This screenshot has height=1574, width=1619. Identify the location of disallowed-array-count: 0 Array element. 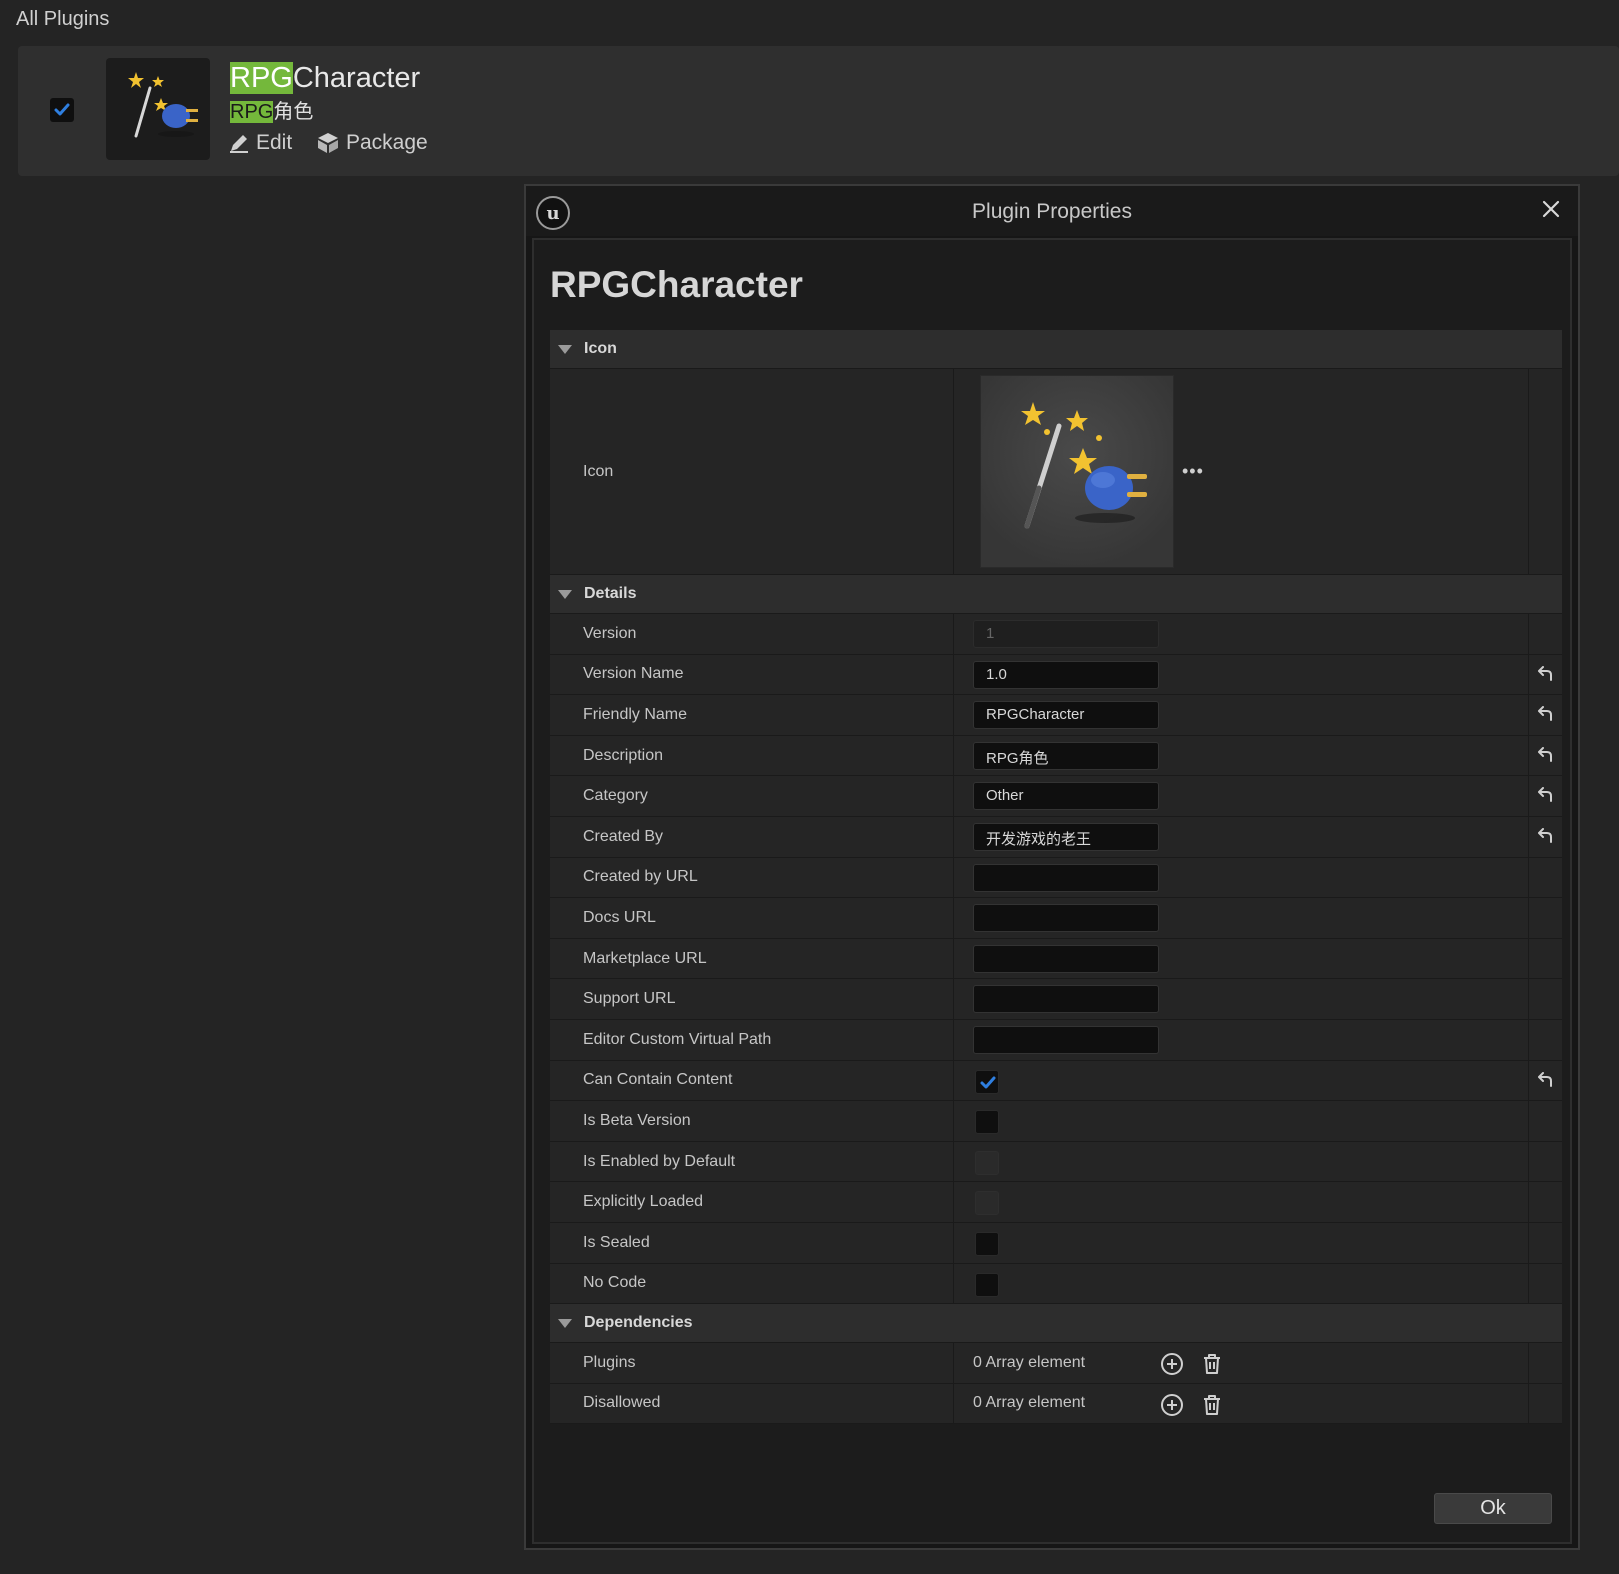
(1029, 1403).